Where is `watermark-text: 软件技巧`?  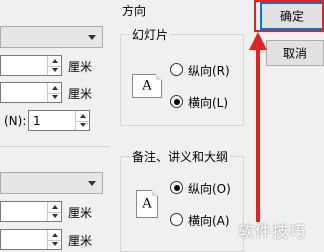 watermark-text: 软件技巧 is located at coordinates (272, 231).